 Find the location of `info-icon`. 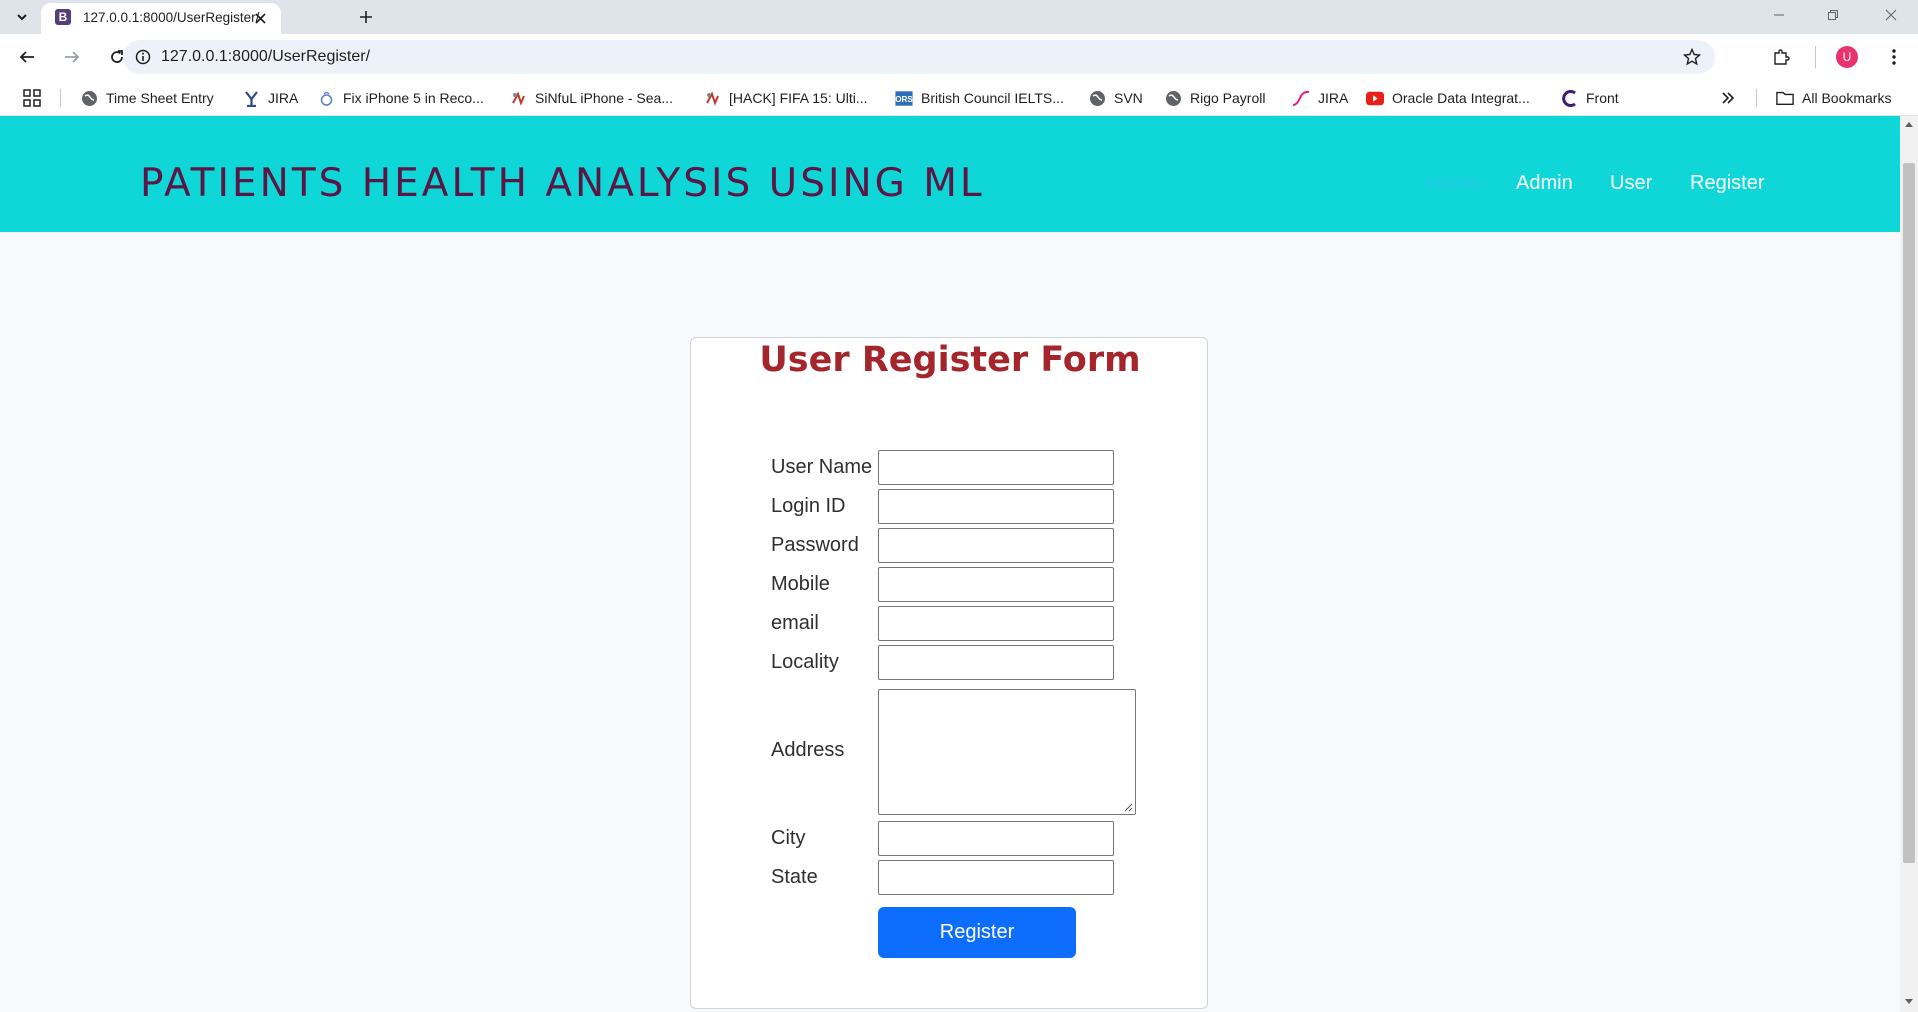

info-icon is located at coordinates (143, 57).